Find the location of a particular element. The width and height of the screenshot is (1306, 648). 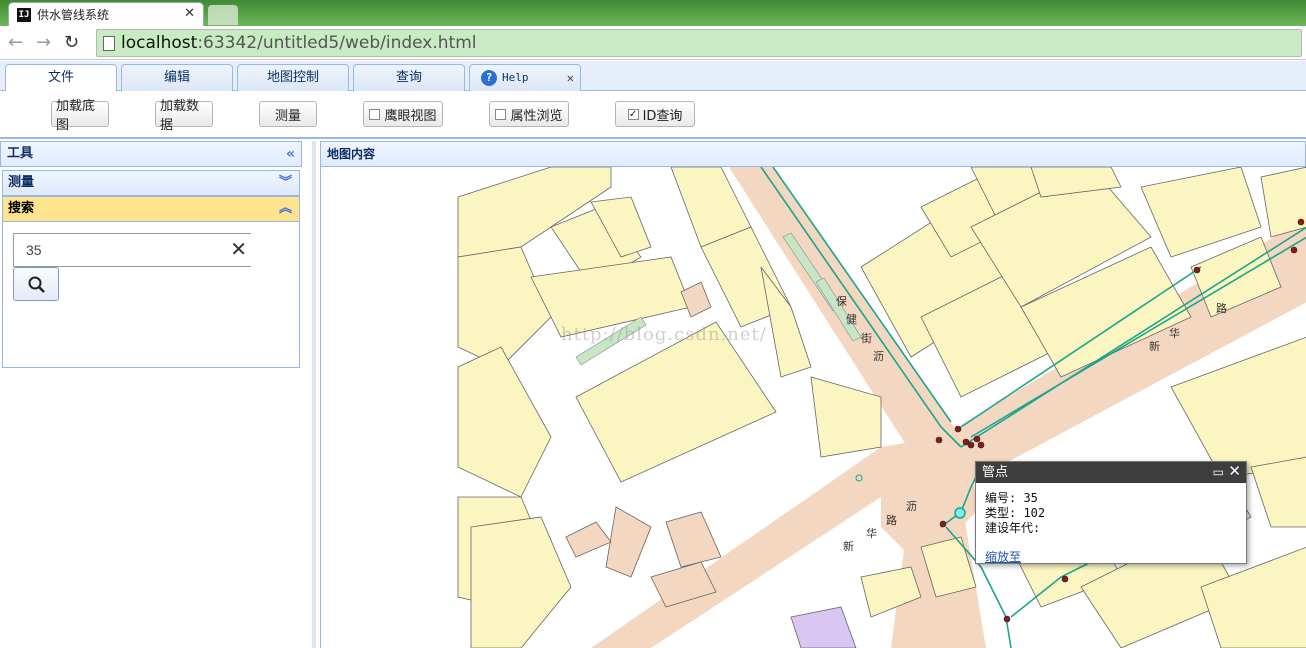

clear-icon: ✕ is located at coordinates (238, 250).